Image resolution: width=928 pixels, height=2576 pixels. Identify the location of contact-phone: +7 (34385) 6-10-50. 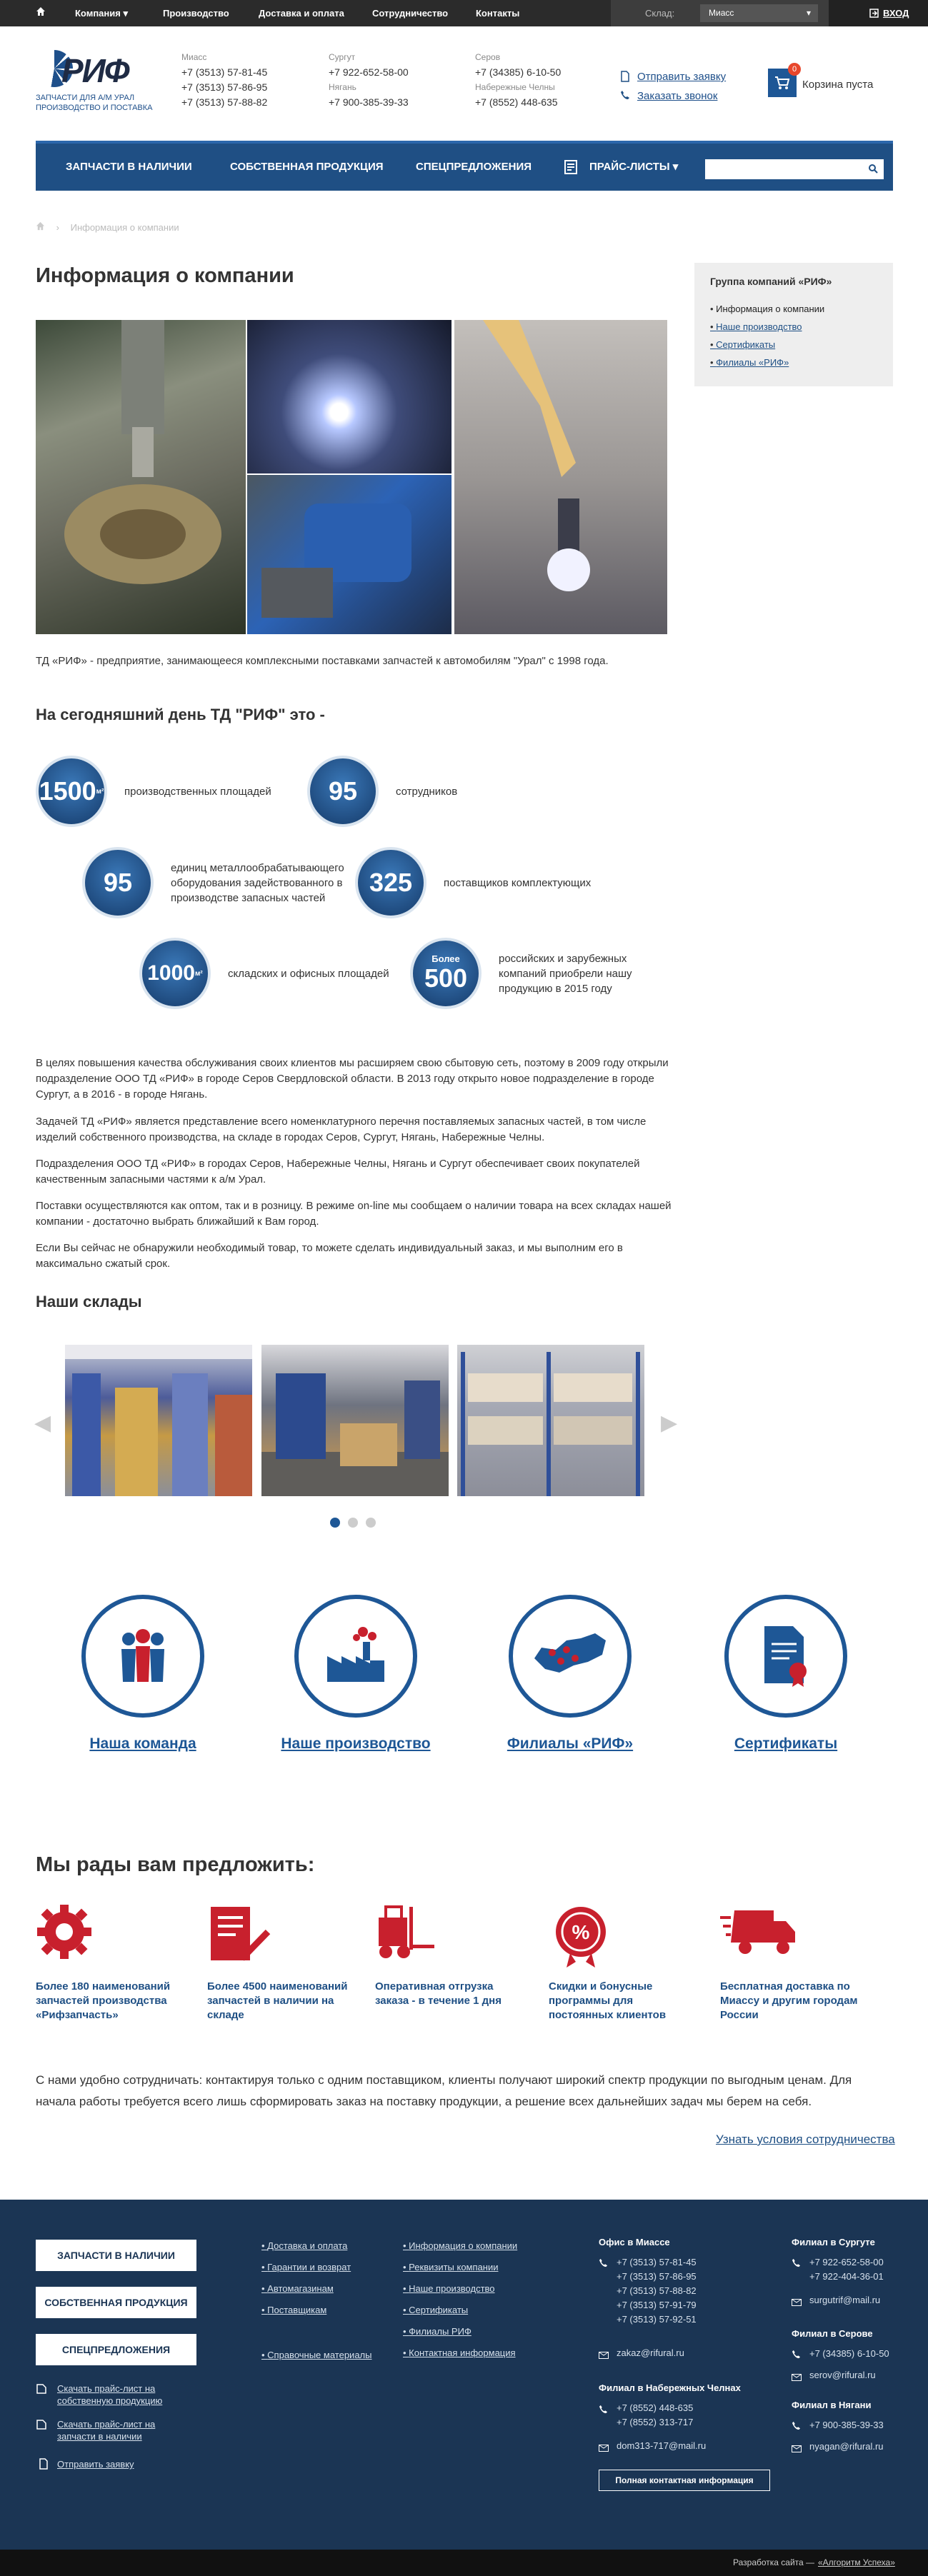
(518, 72).